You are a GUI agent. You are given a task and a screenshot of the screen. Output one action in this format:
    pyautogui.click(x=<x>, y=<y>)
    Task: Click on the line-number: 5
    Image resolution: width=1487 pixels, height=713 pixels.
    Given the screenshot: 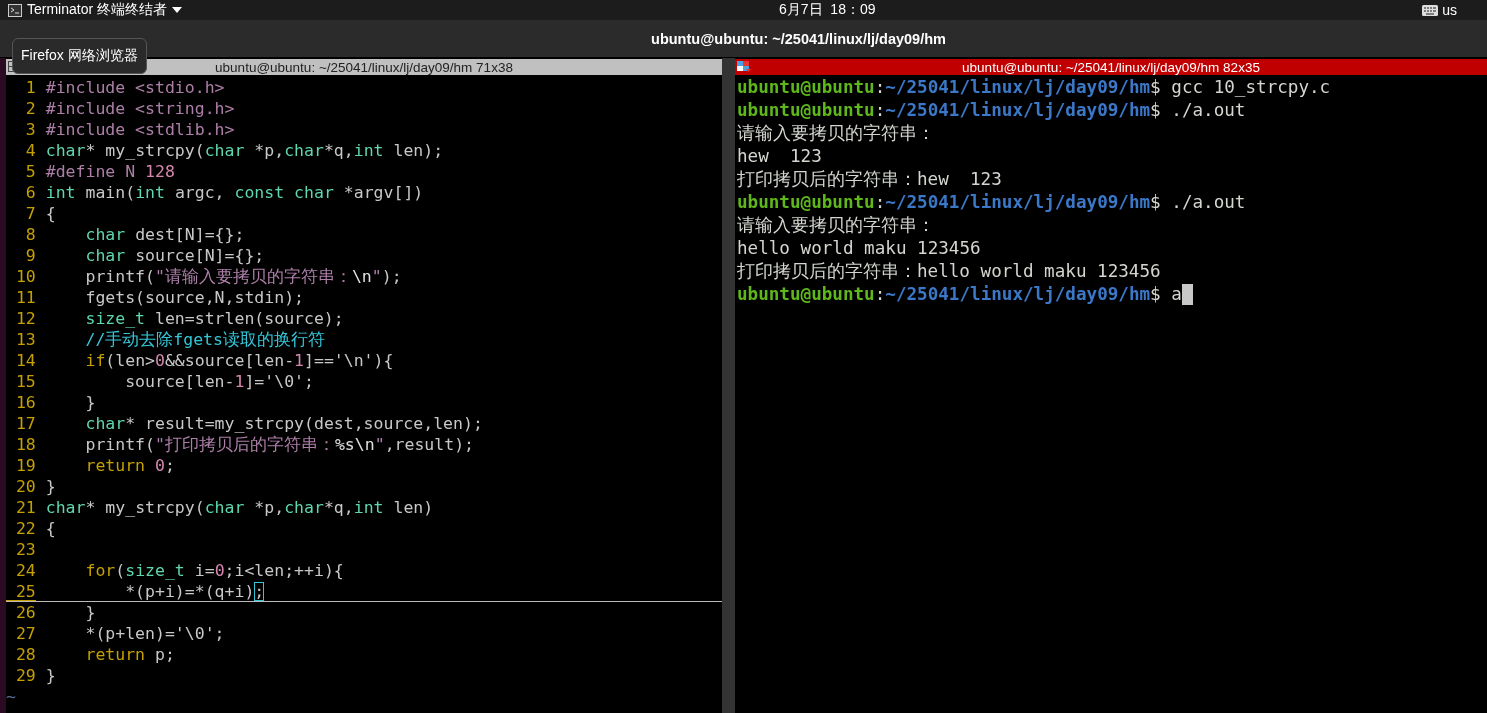 What is the action you would take?
    pyautogui.click(x=30, y=171)
    